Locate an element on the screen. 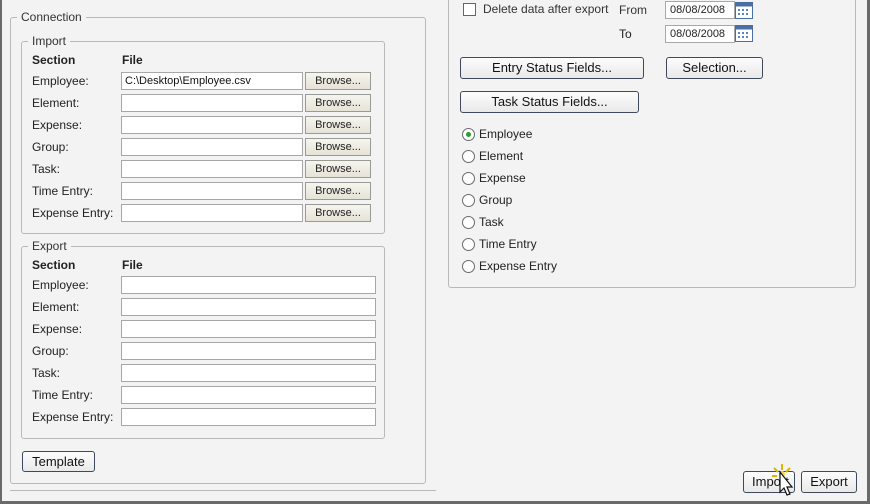  export-row-label: Group: is located at coordinates (50, 351).